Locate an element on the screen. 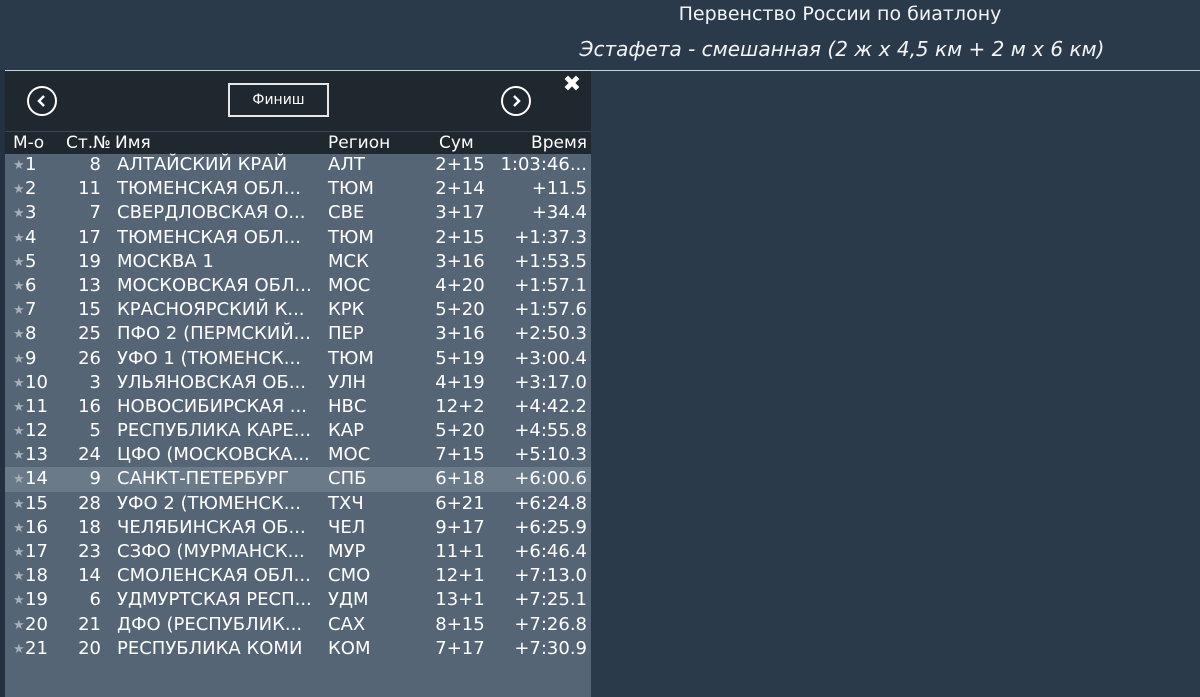 The width and height of the screenshot is (1200, 697). table-row: ★ 16 18 ЧЕЛЯБИНСКАЯ ОБ... ЧЕЛ 9+17 +6:25.9 is located at coordinates (298, 528).